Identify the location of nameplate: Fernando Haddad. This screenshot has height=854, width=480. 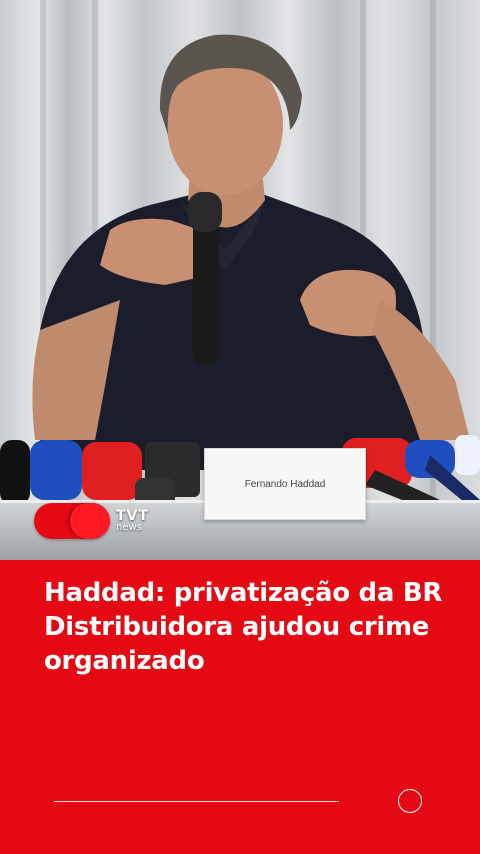
(285, 484).